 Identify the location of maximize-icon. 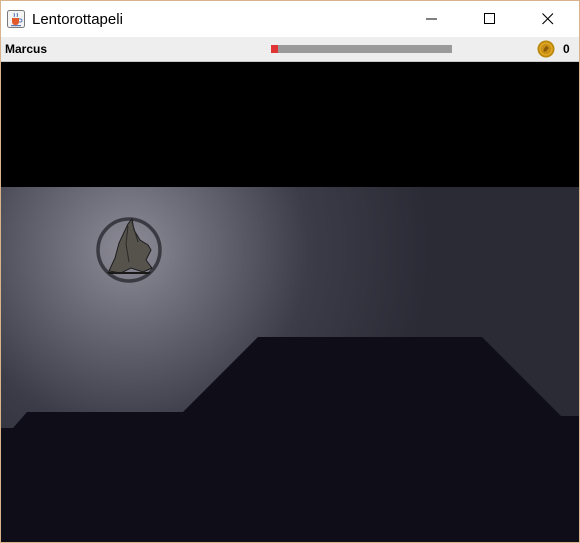
(489, 18).